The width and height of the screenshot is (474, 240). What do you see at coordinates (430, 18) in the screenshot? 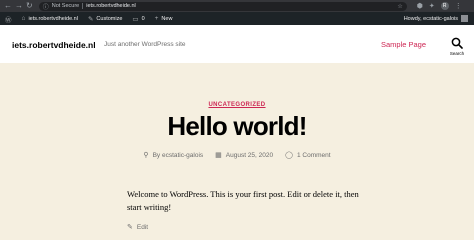
I see `howdy-label: Howdy, ecstatic-galois` at bounding box center [430, 18].